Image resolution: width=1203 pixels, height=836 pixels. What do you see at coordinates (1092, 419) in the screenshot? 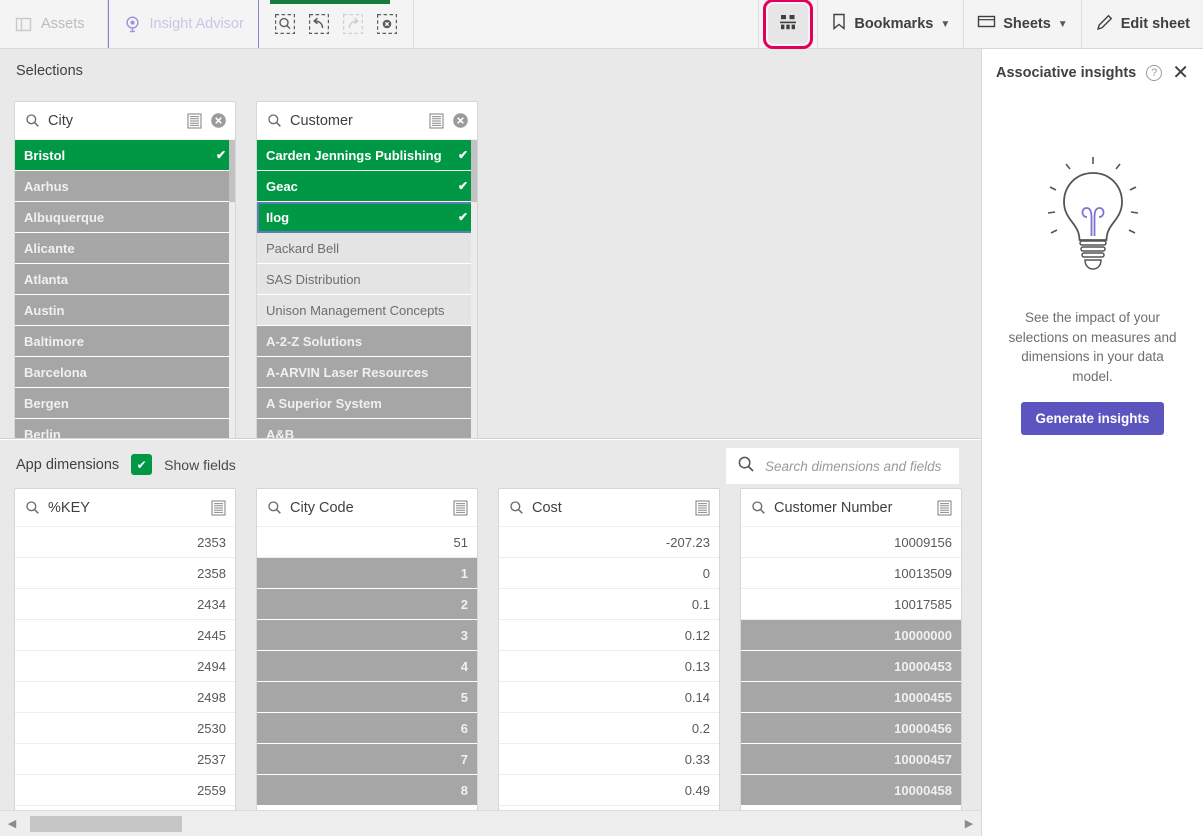
I see `generate-insights-button: Generate insights` at bounding box center [1092, 419].